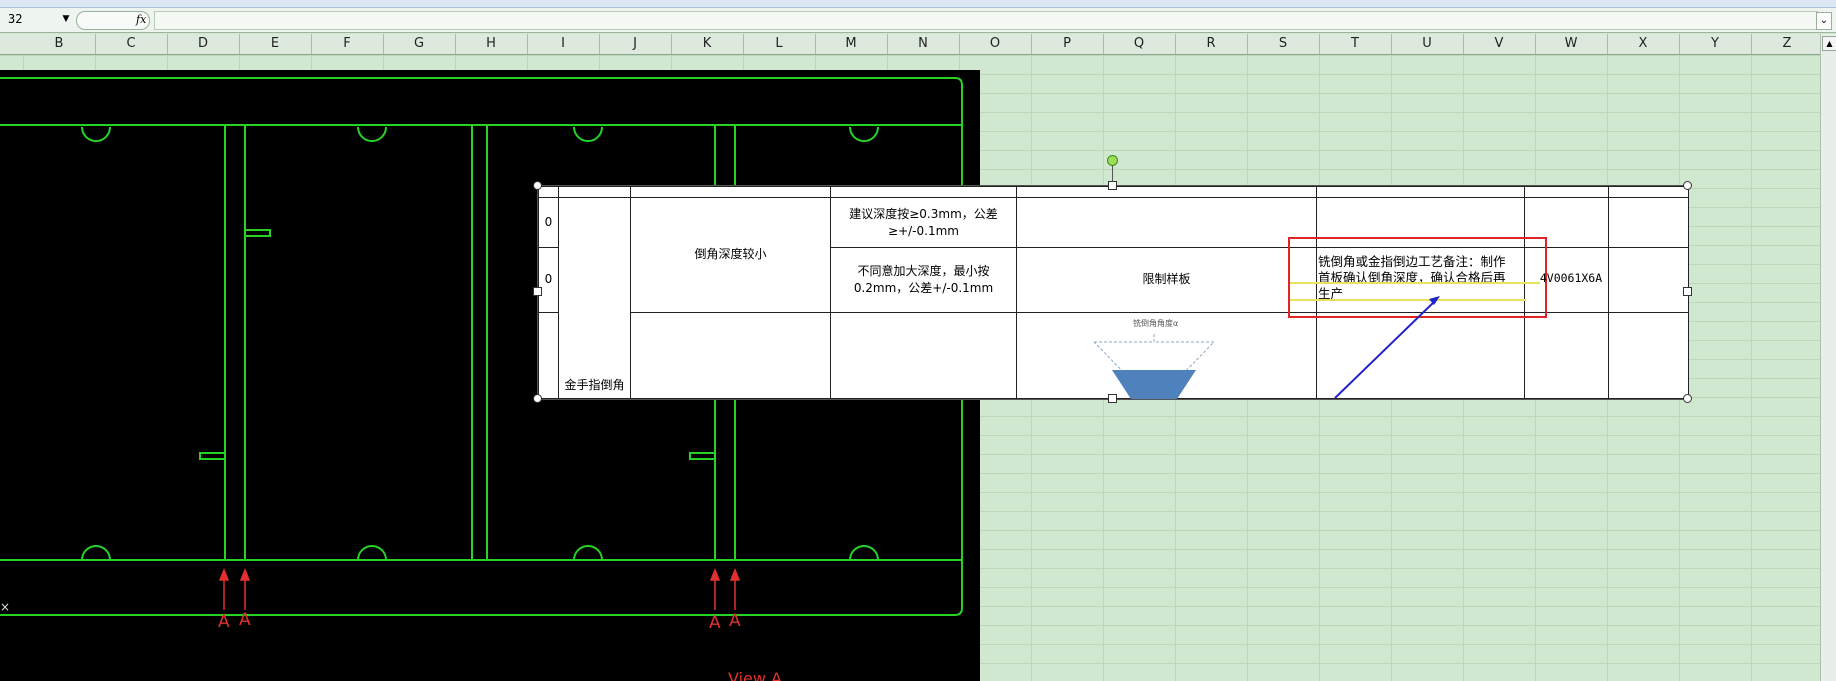 The image size is (1836, 681). I want to click on suggestion-cell: 不同意加大深度，最小按0.2mm，公差+/-0.1mm, so click(923, 280).